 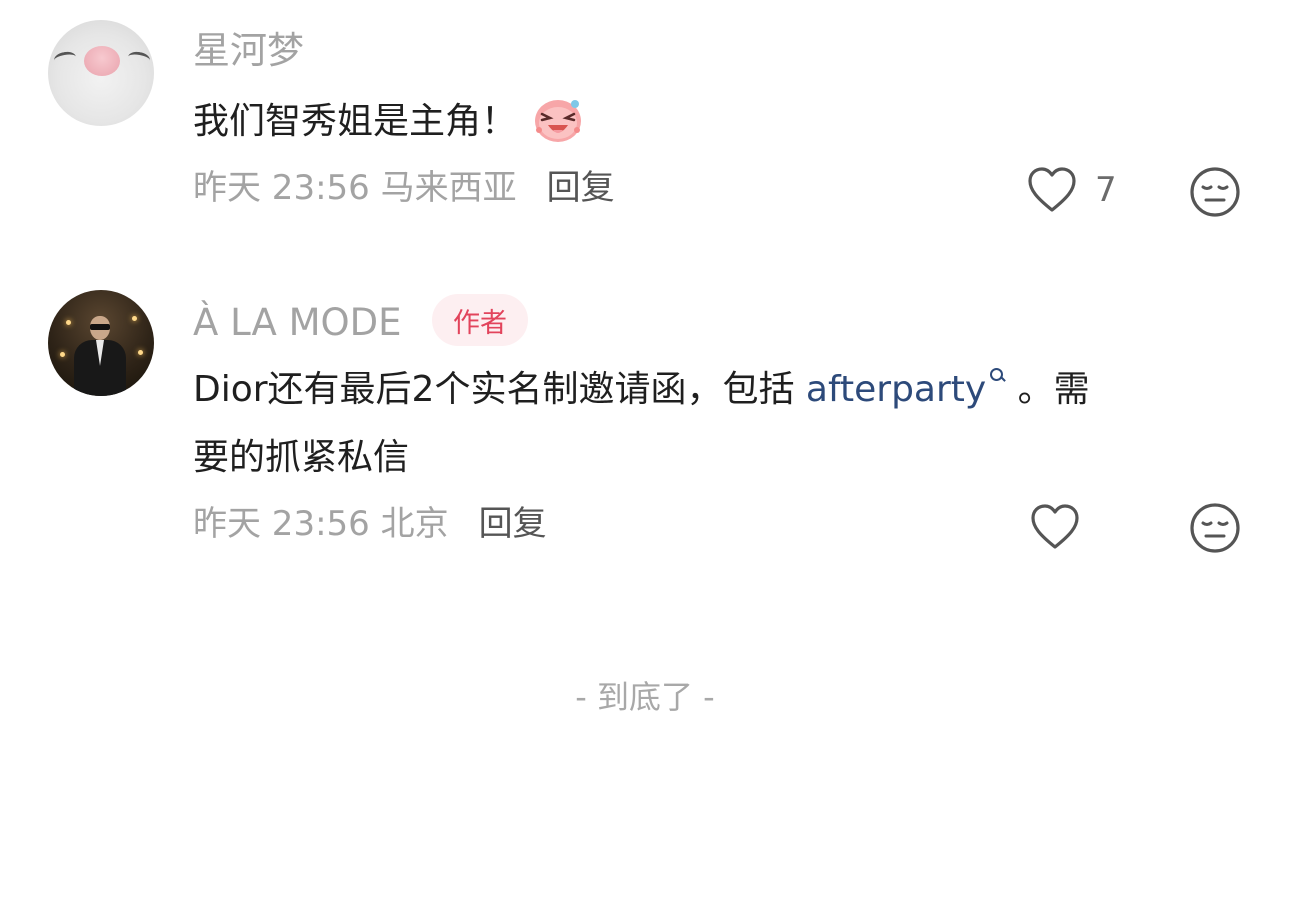 I want to click on comment-meta: 昨天 23:56 马来西亚 回复, so click(x=404, y=188).